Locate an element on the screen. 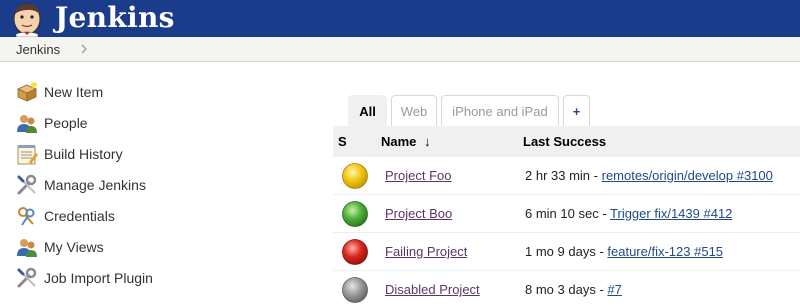 This screenshot has width=800, height=307. table-header: S Name ↓ Last Success is located at coordinates (566, 141).